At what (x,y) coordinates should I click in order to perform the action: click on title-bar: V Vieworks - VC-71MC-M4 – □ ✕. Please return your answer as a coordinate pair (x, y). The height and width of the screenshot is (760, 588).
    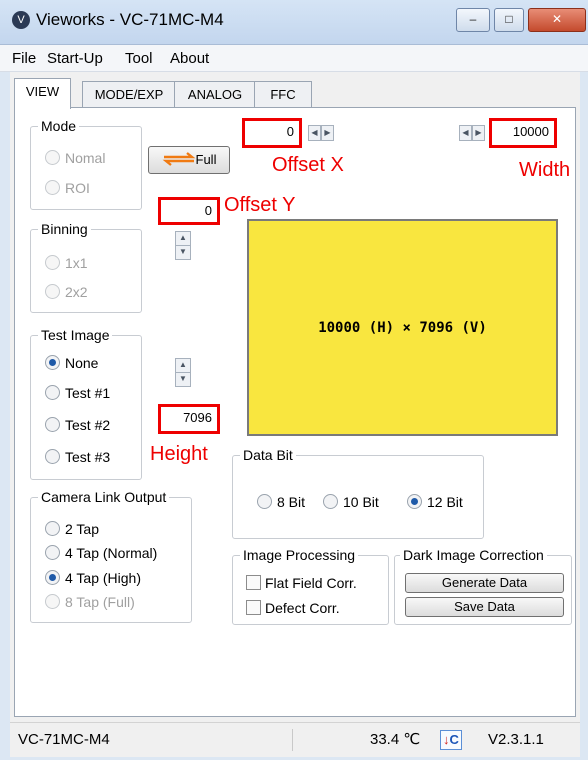
    Looking at the image, I should click on (294, 22).